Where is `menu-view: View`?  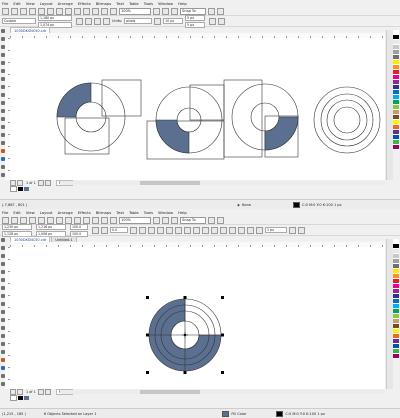
menu-view: View is located at coordinates (30, 3).